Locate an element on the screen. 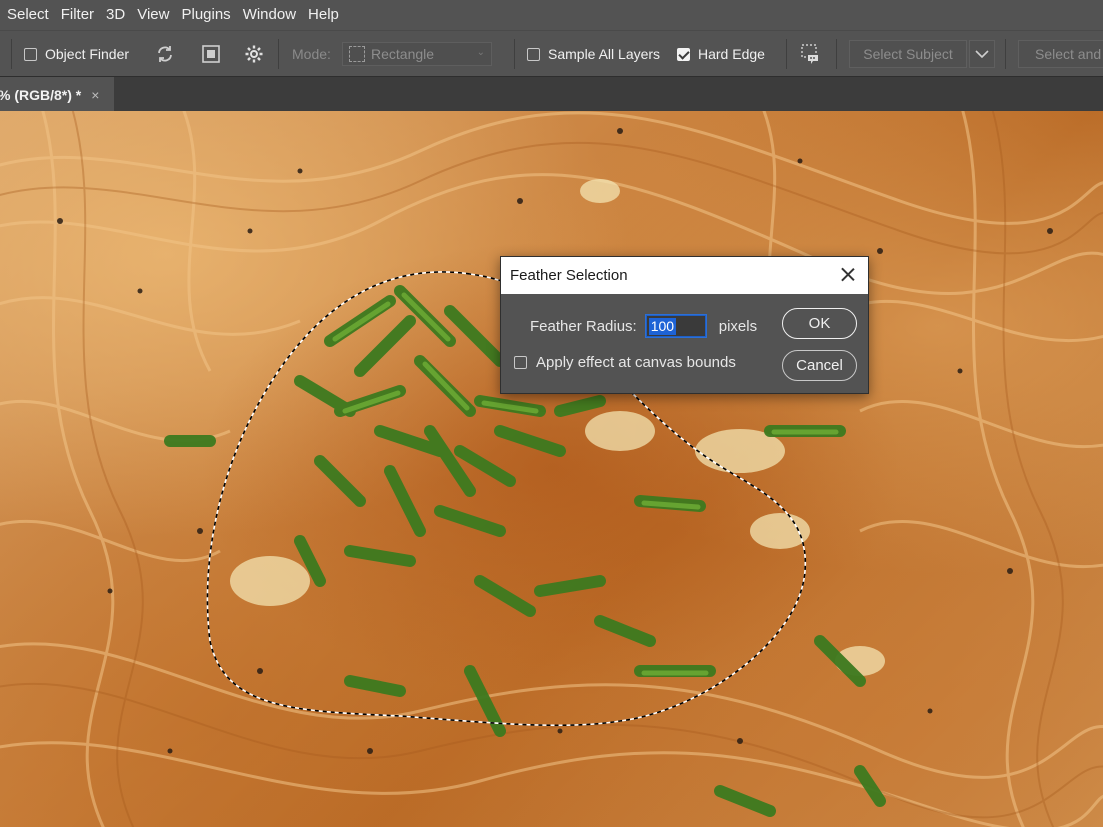 The width and height of the screenshot is (1103, 827). mode-select: Rectangle ⌄ is located at coordinates (417, 54).